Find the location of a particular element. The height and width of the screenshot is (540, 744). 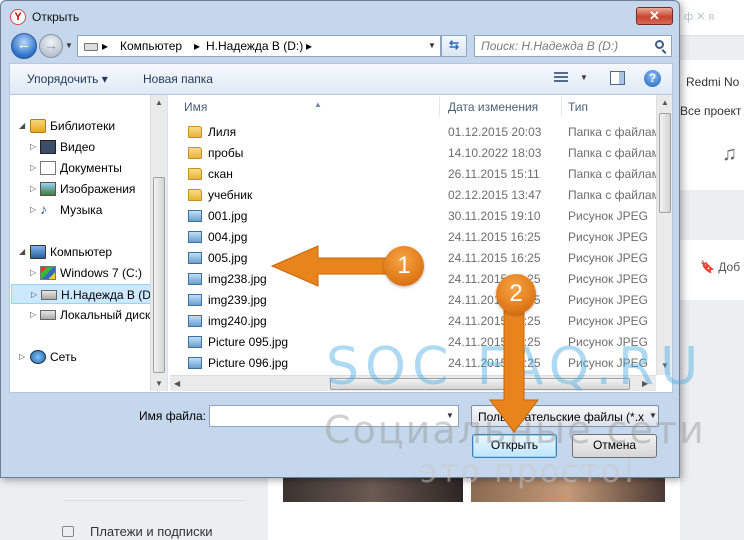

file-row: img239.jpg 24.11.2015 16:25 Рисунок JPEG is located at coordinates (425, 300).